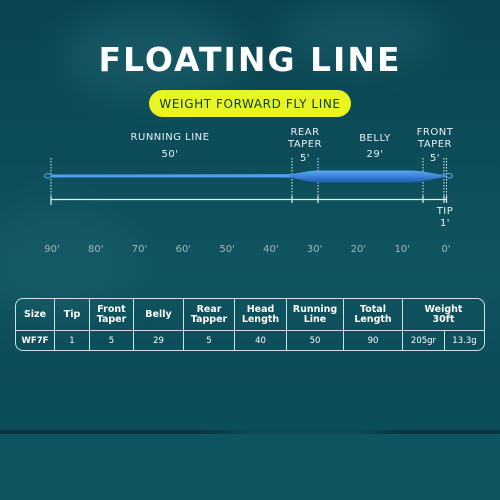 This screenshot has height=500, width=500. Describe the element at coordinates (424, 340) in the screenshot. I see `cell-weight-grains: 205gr` at that location.